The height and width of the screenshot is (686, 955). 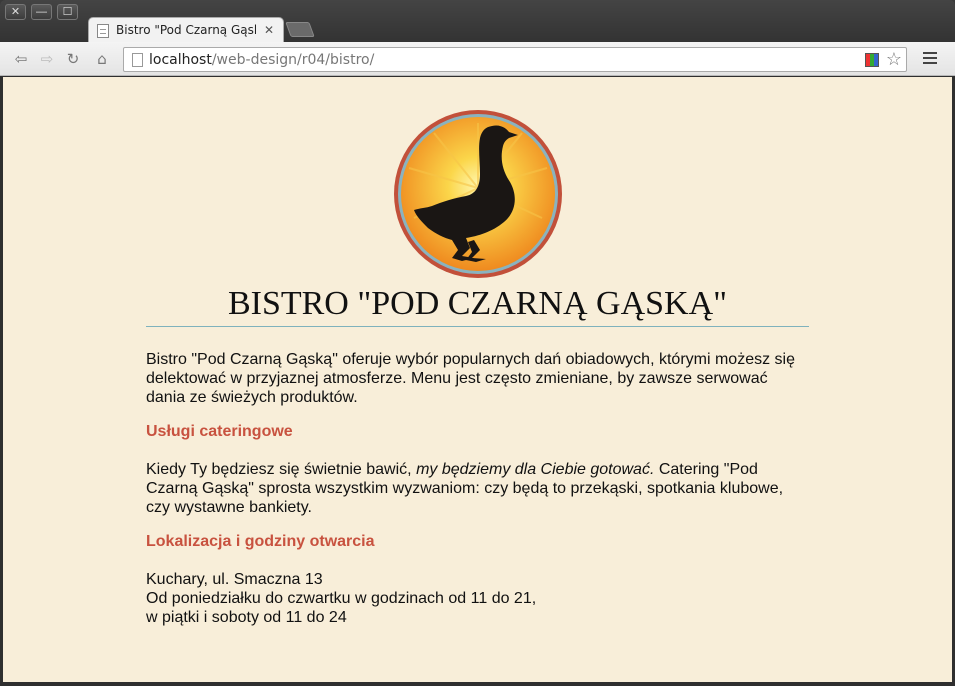 What do you see at coordinates (260, 541) in the screenshot?
I see `location-heading: Lokalizacja i godziny otwarcia` at bounding box center [260, 541].